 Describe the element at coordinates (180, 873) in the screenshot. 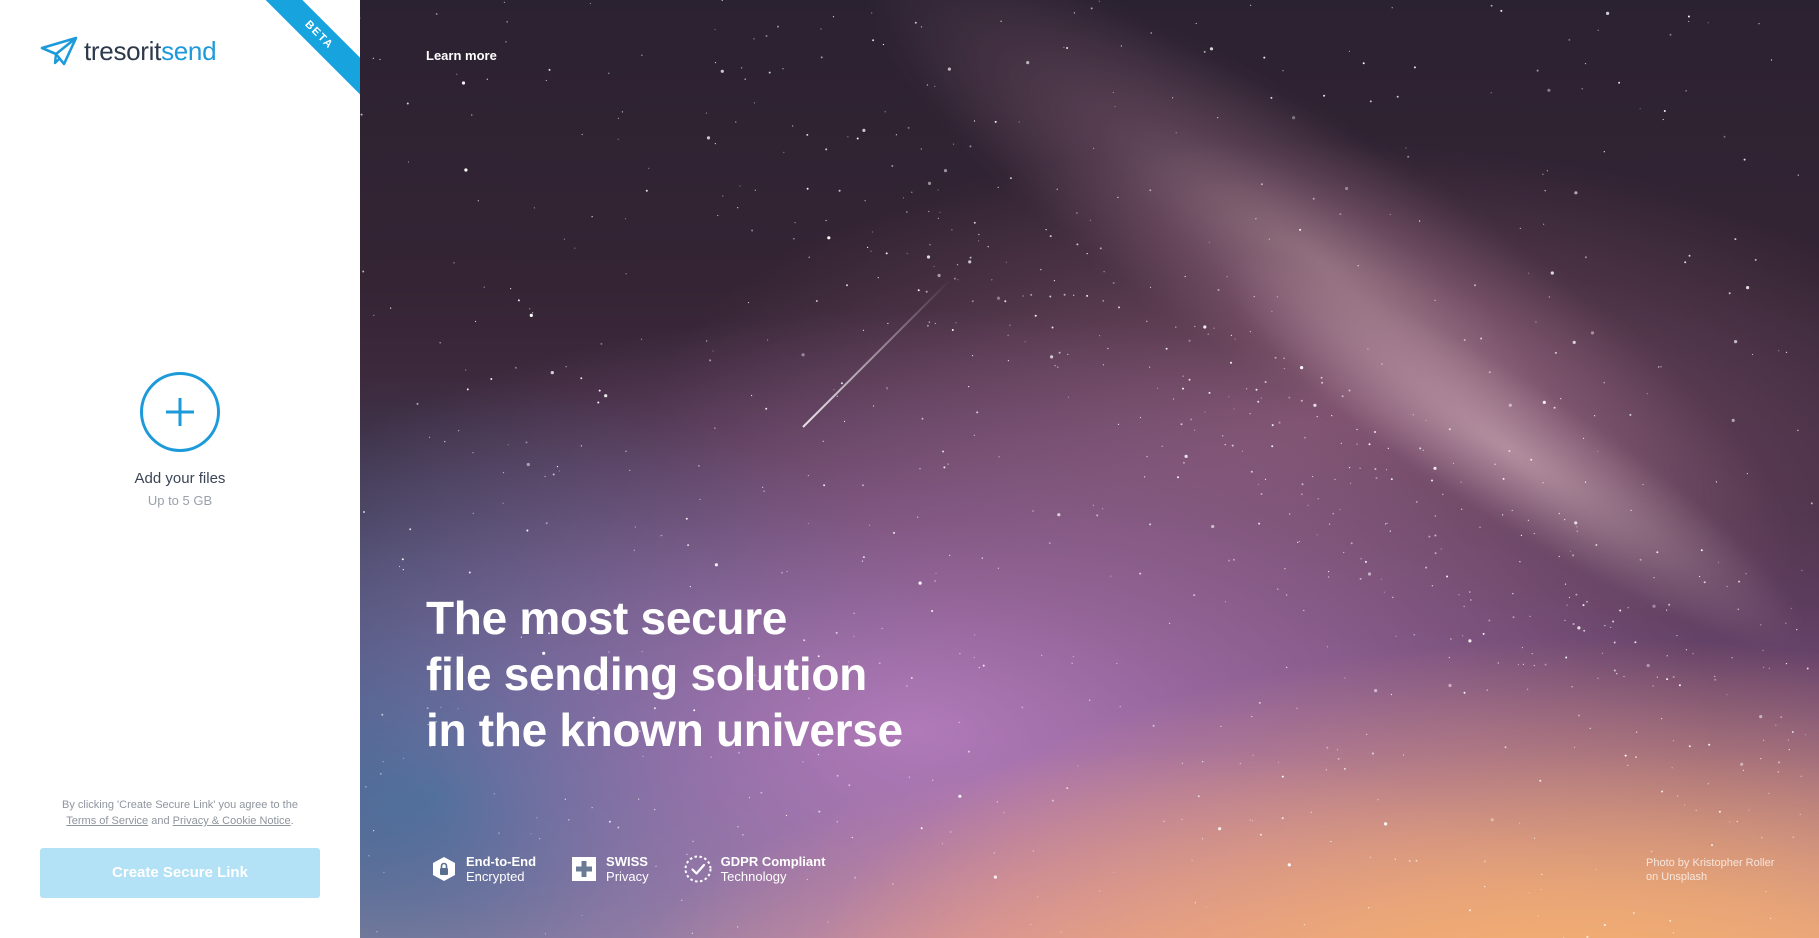

I see `create-secure-link-button: Create Secure Link` at that location.